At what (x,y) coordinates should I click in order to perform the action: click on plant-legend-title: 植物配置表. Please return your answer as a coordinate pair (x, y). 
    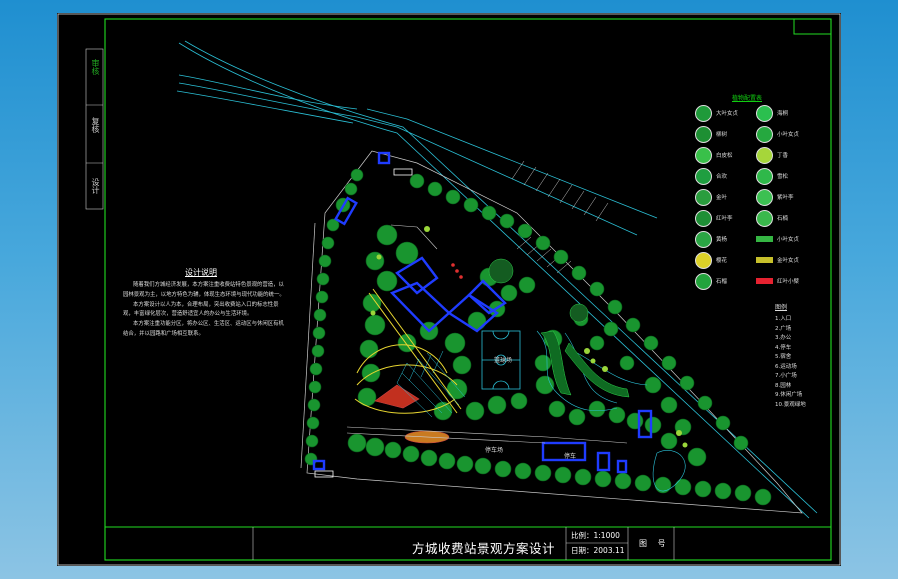
    Looking at the image, I should click on (747, 98).